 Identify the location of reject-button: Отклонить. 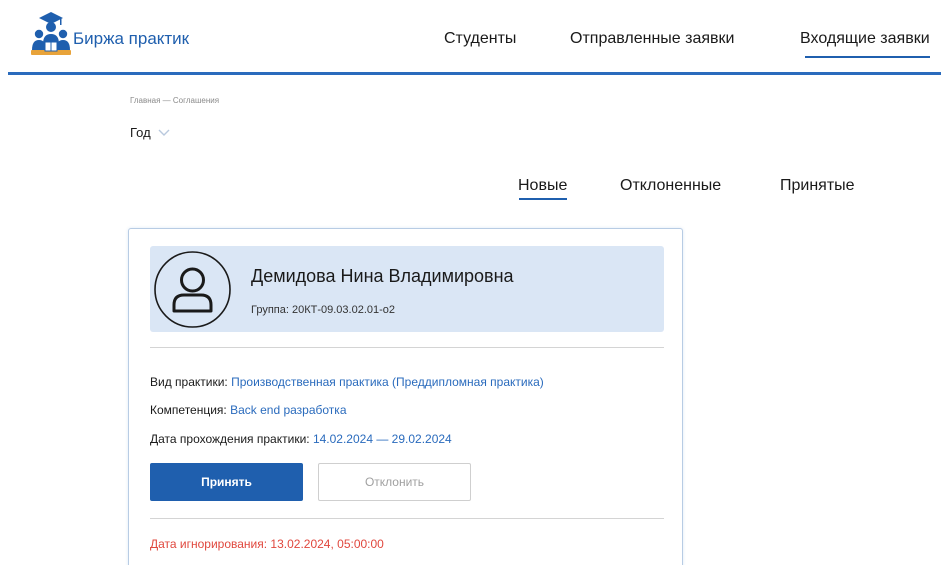
(394, 482).